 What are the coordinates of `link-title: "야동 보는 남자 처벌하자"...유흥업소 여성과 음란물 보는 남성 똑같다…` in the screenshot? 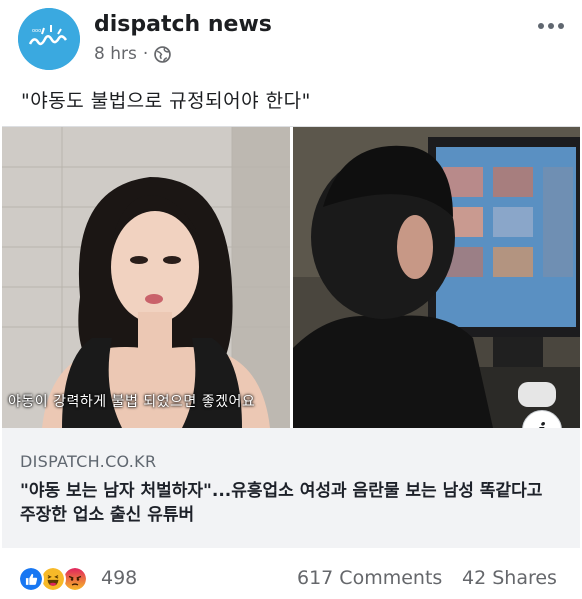 It's located at (291, 503).